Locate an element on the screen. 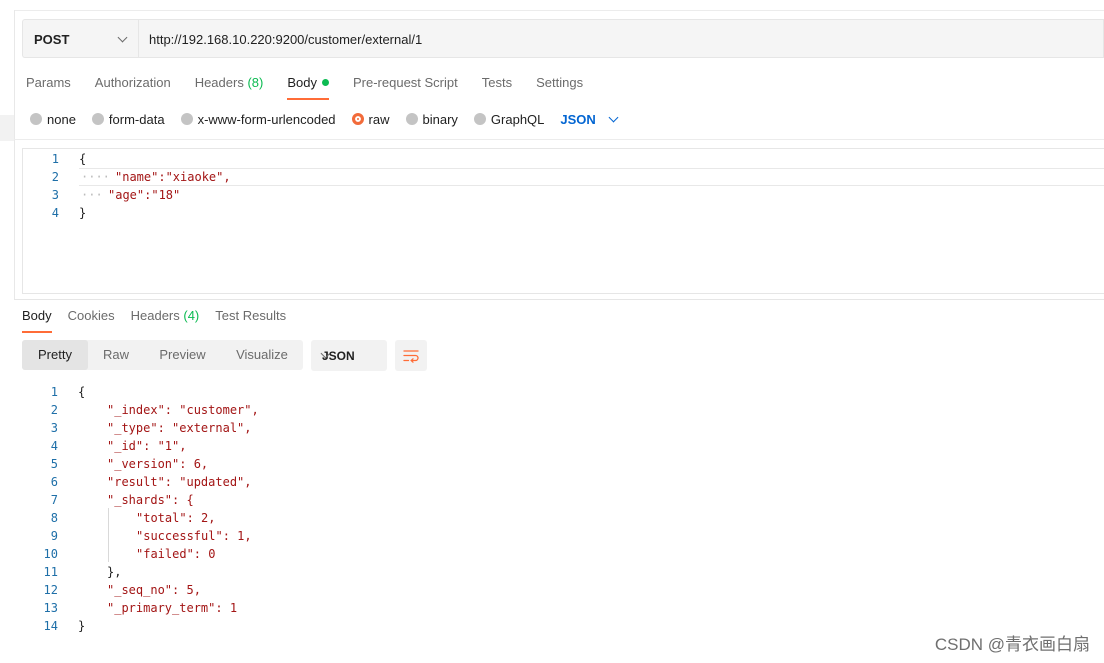 The width and height of the screenshot is (1104, 663). method-label: POST is located at coordinates (52, 39).